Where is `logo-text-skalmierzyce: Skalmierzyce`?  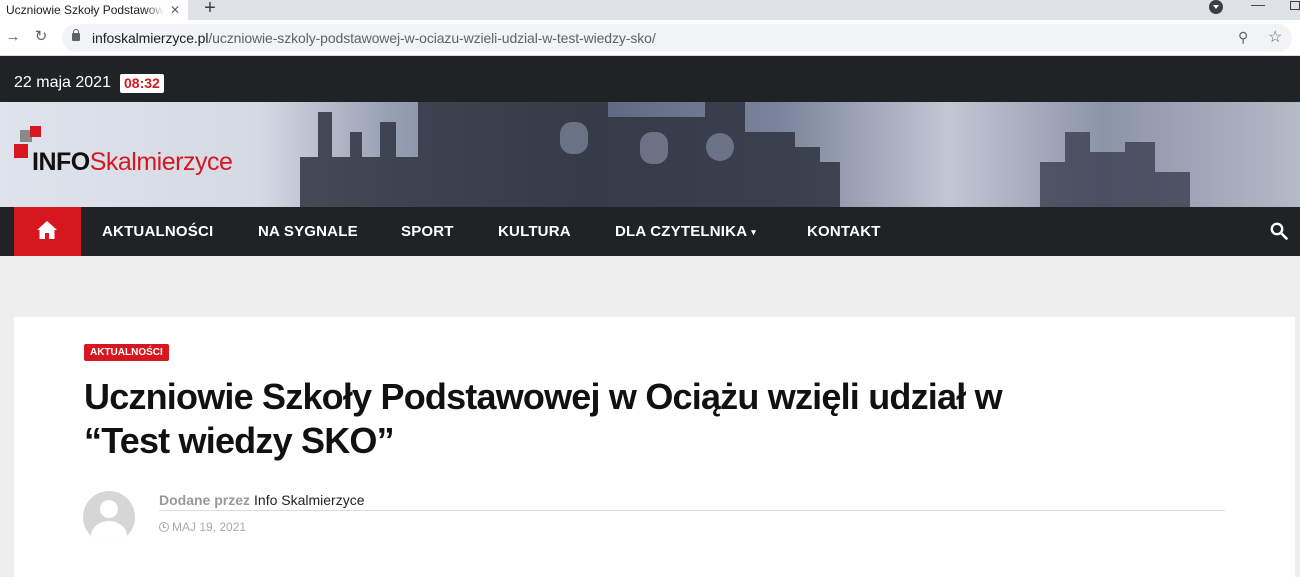 logo-text-skalmierzyce: Skalmierzyce is located at coordinates (161, 162).